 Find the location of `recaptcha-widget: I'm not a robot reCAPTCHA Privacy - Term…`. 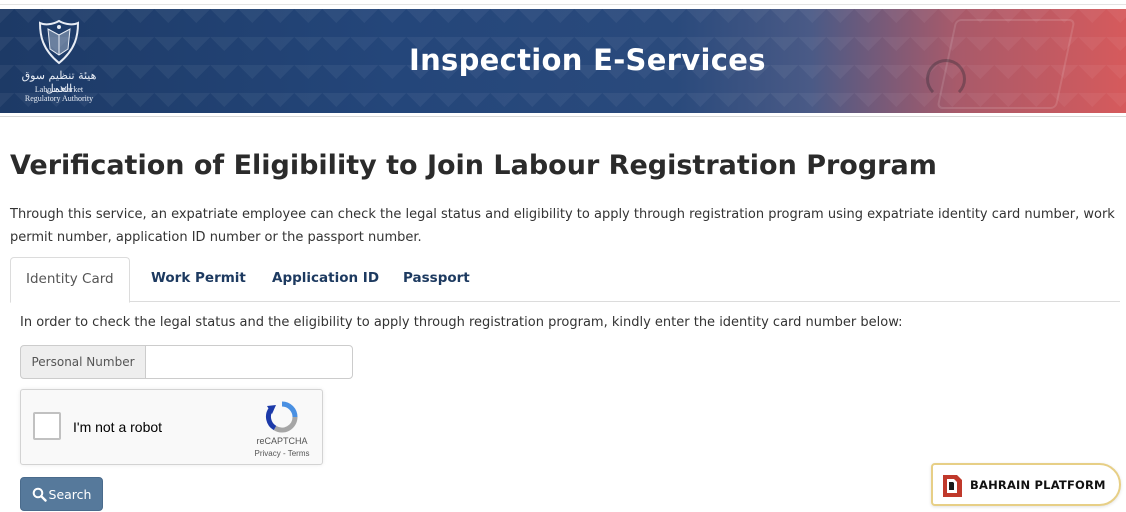

recaptcha-widget: I'm not a robot reCAPTCHA Privacy - Term… is located at coordinates (171, 427).